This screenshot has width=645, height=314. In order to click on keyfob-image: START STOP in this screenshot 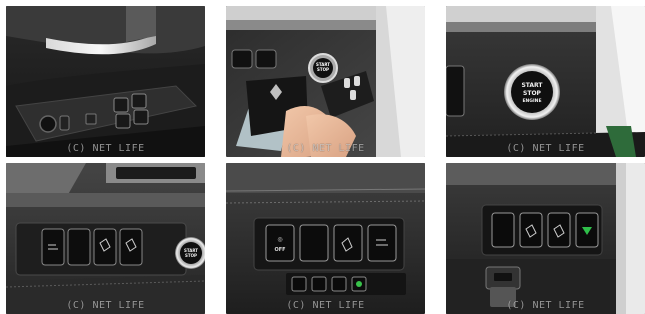, I will do `click(325, 81)`.